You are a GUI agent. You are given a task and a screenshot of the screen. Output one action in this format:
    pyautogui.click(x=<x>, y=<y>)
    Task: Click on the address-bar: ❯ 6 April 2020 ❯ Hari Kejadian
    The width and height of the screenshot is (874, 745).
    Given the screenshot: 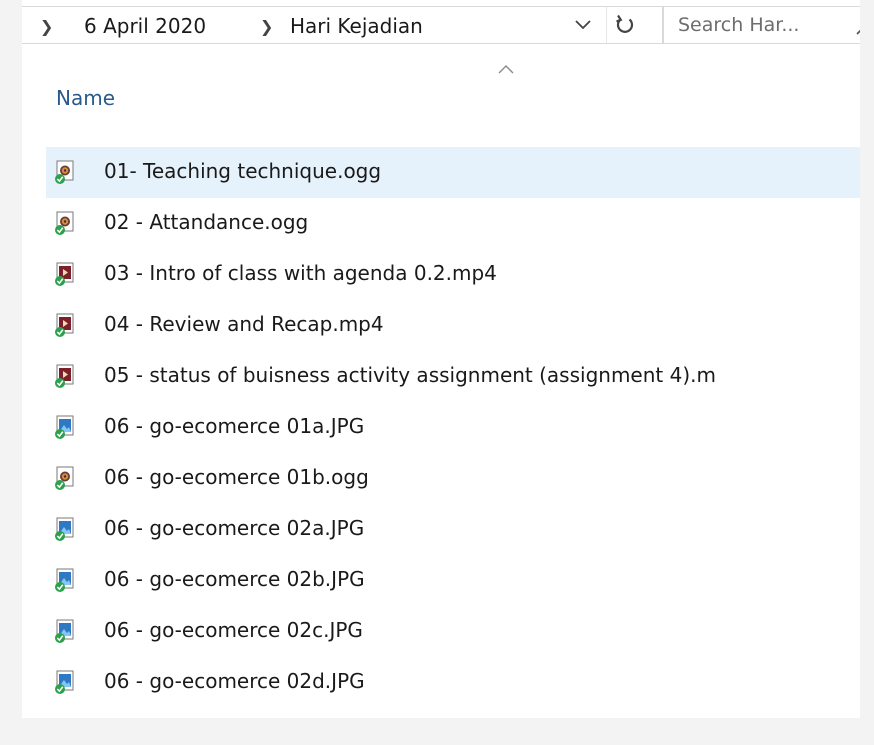 What is the action you would take?
    pyautogui.click(x=342, y=25)
    